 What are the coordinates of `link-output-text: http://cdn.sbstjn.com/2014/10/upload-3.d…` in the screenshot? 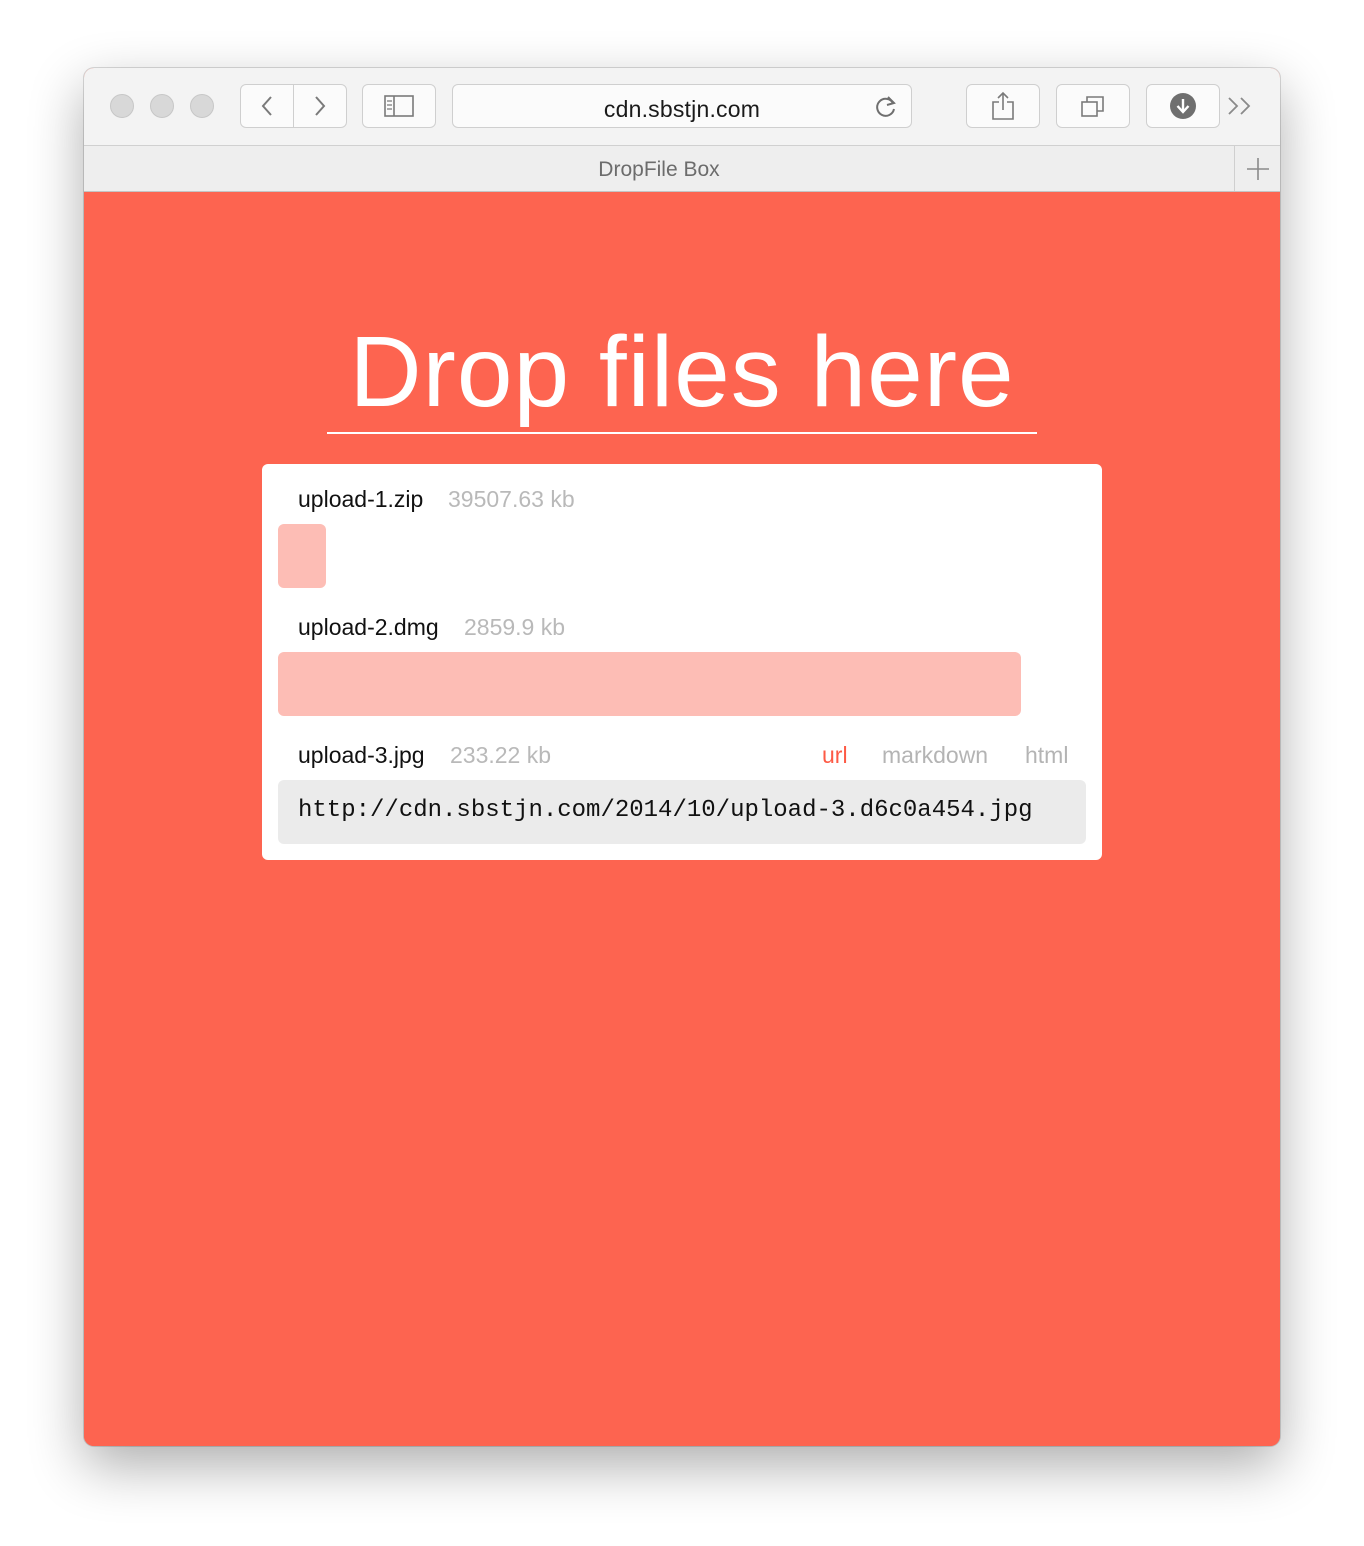 It's located at (665, 810).